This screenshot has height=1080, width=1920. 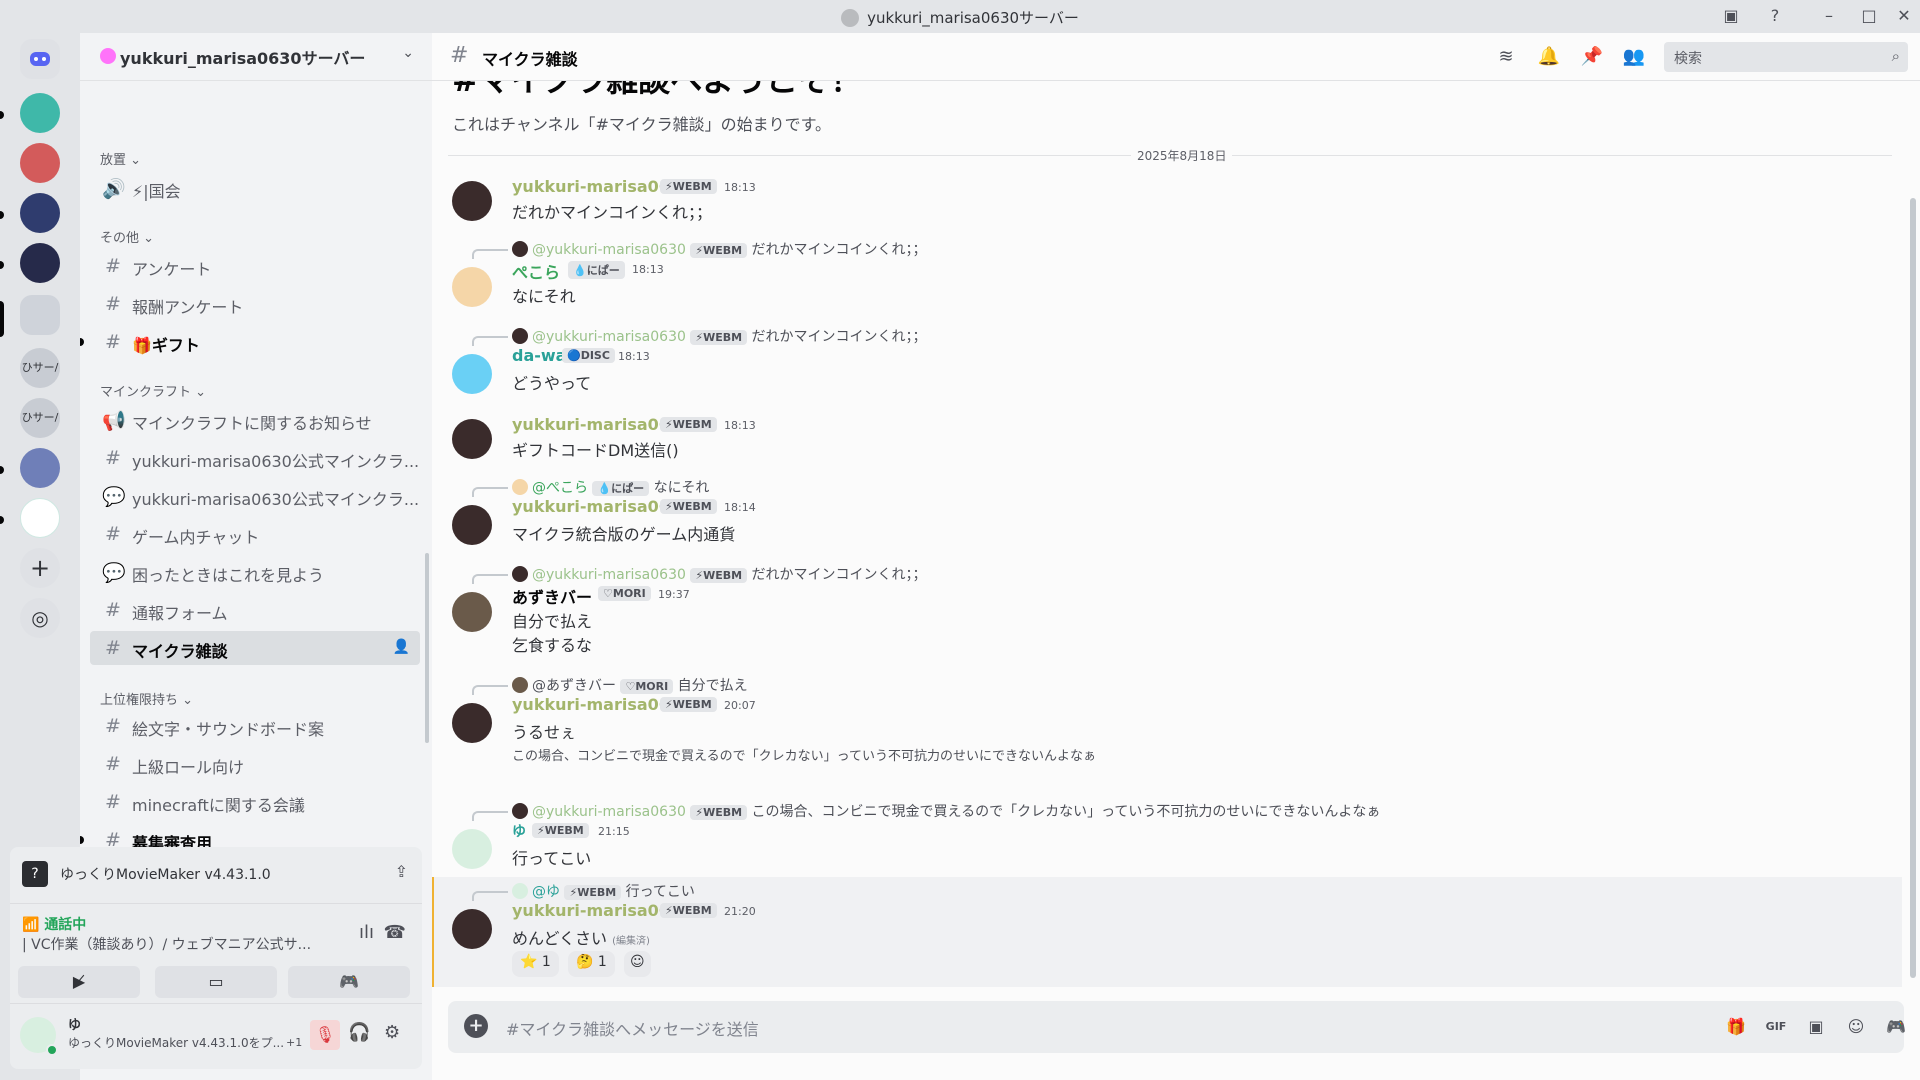 What do you see at coordinates (255, 266) in the screenshot?
I see `channel-enquete: # アンケート` at bounding box center [255, 266].